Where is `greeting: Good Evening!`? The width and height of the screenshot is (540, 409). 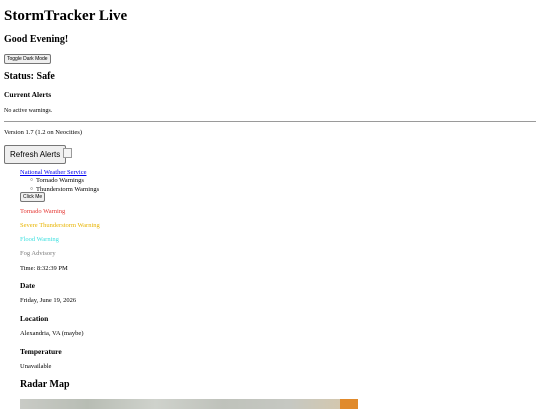
greeting: Good Evening! is located at coordinates (36, 39).